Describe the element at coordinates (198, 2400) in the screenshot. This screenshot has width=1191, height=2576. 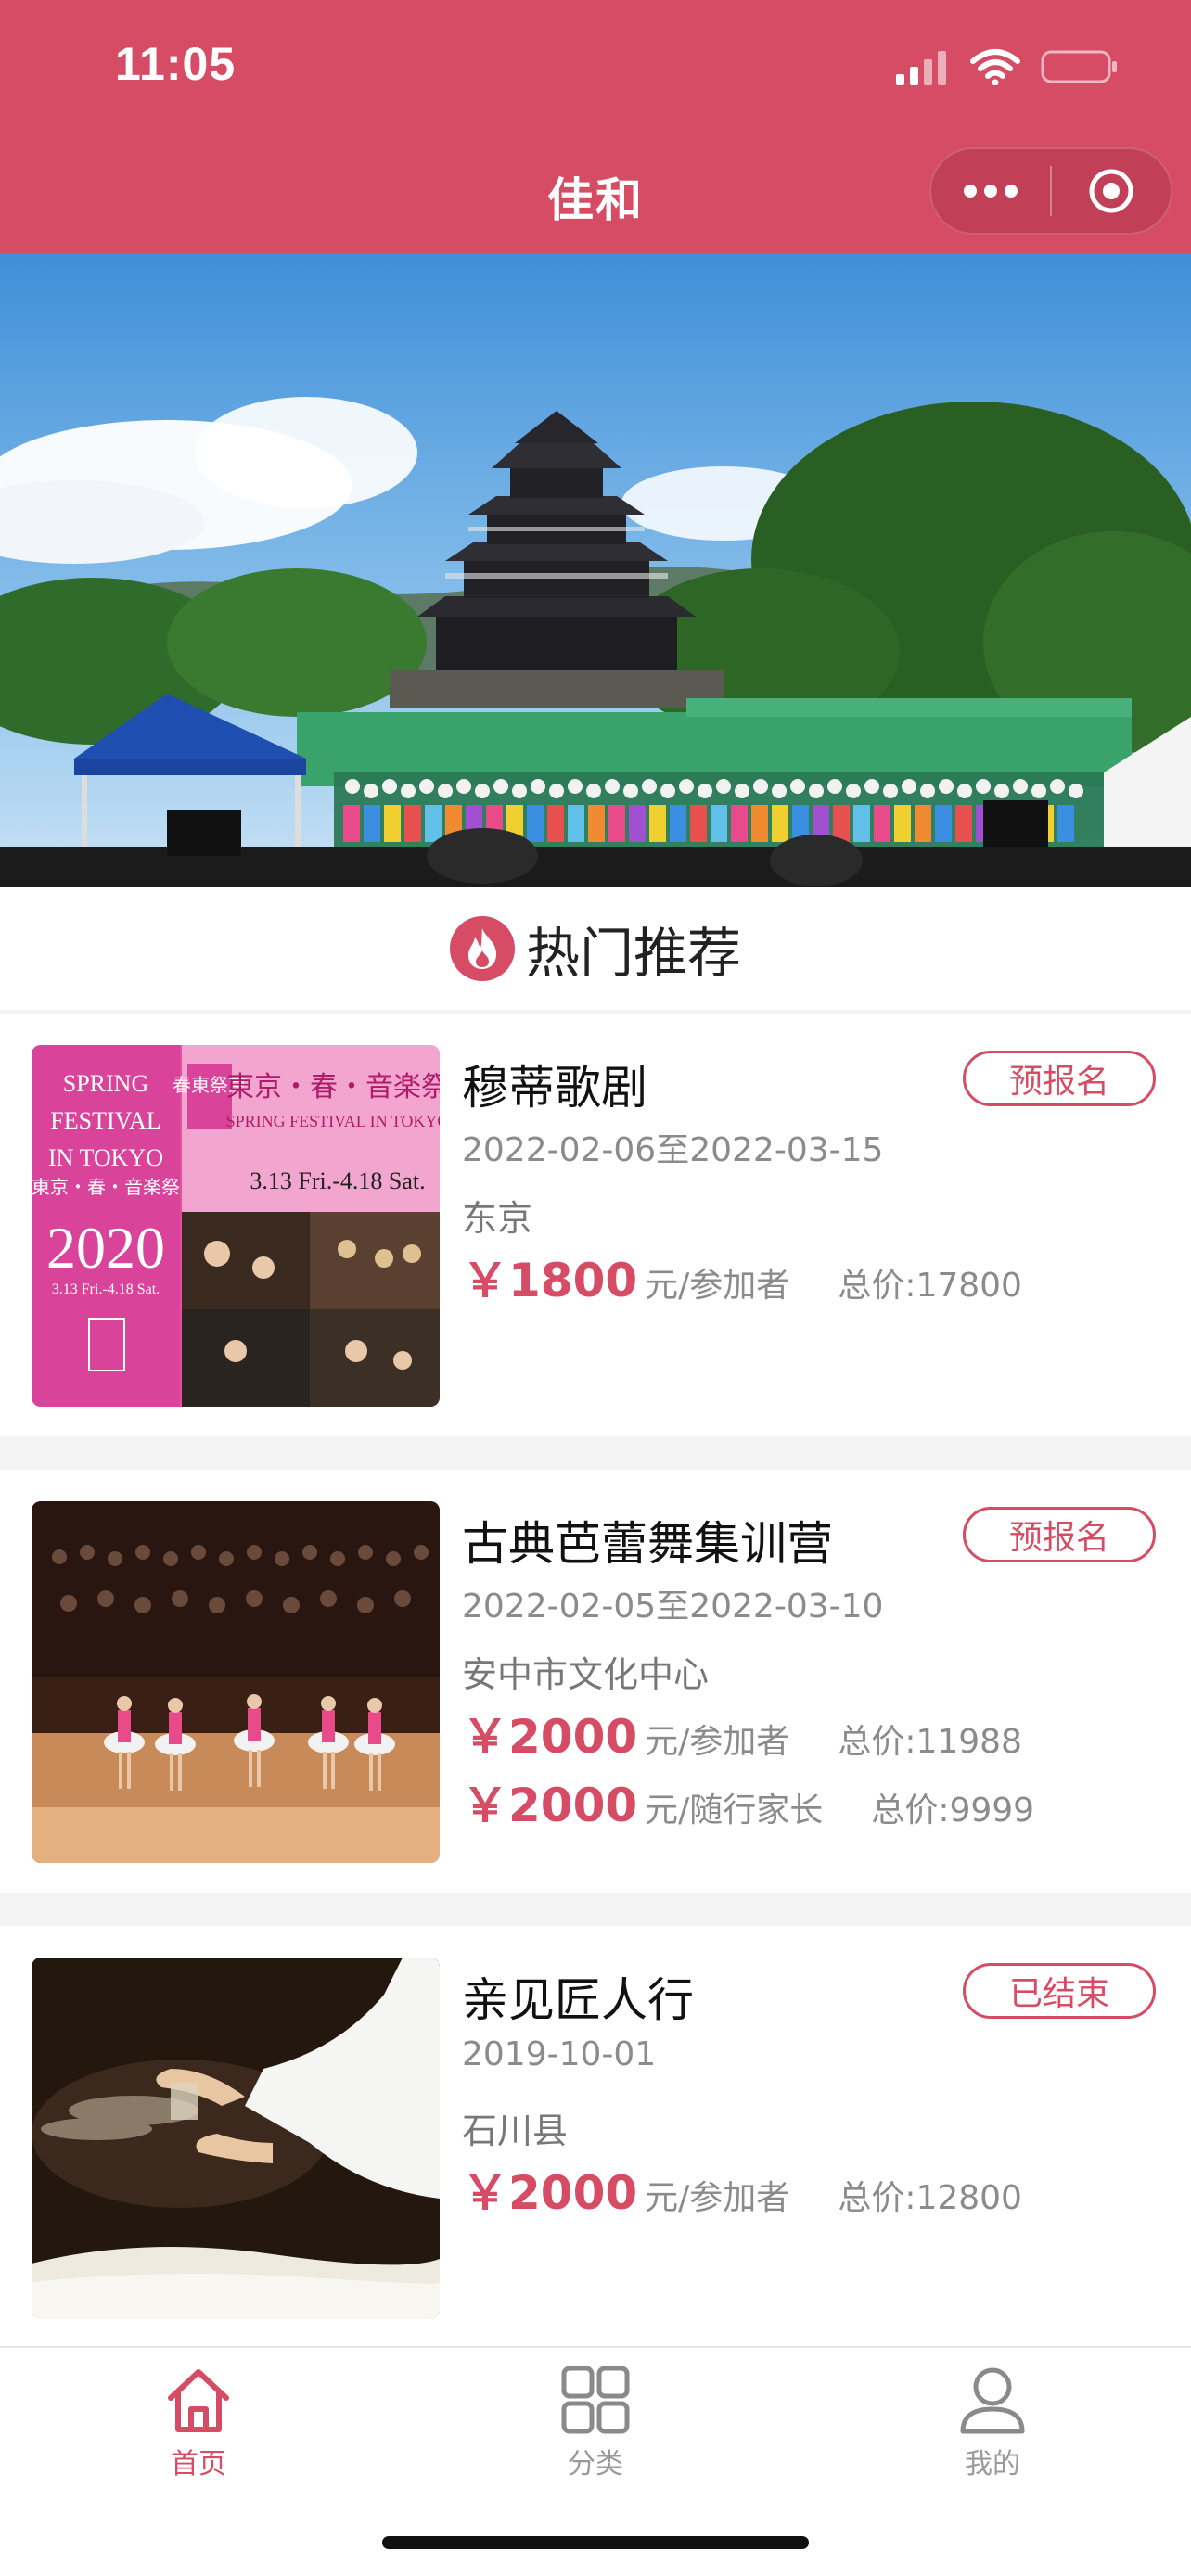
I see `home-icon` at that location.